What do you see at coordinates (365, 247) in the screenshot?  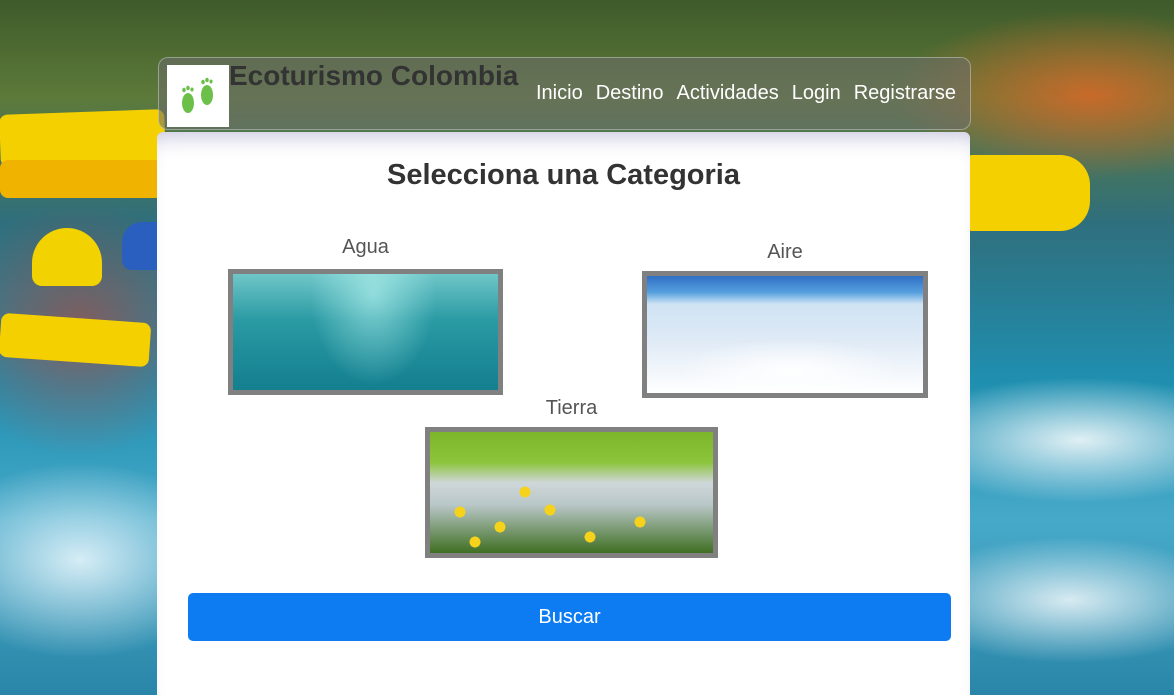 I see `category-label: Agua` at bounding box center [365, 247].